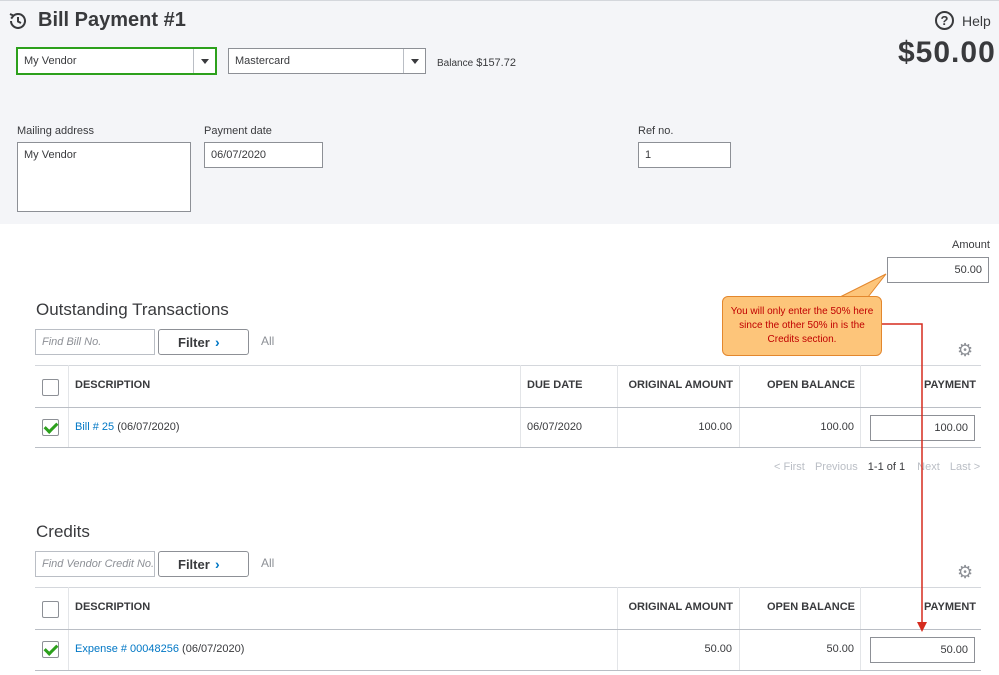 This screenshot has height=675, width=999. What do you see at coordinates (94, 427) in the screenshot?
I see `bill-link: Bill # 25` at bounding box center [94, 427].